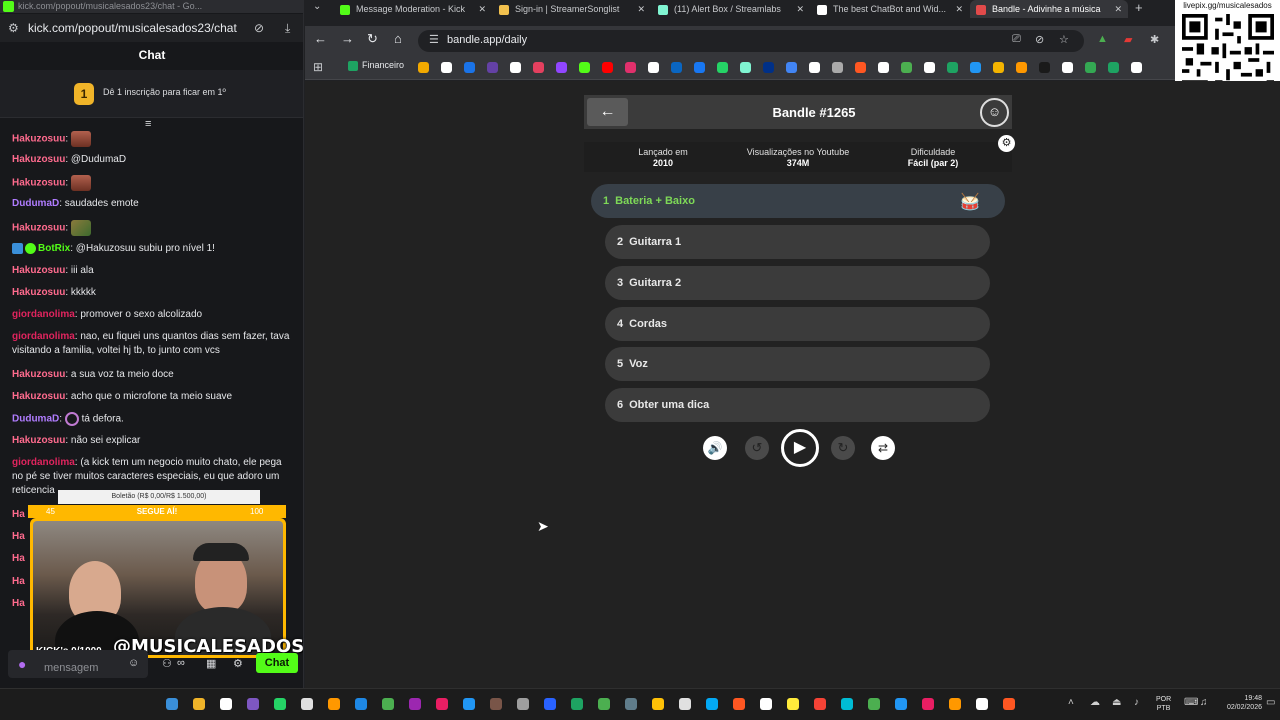 The image size is (1280, 720). I want to click on chat-url-text: kick.com/popout/musicalesados23/chat, so click(132, 28).